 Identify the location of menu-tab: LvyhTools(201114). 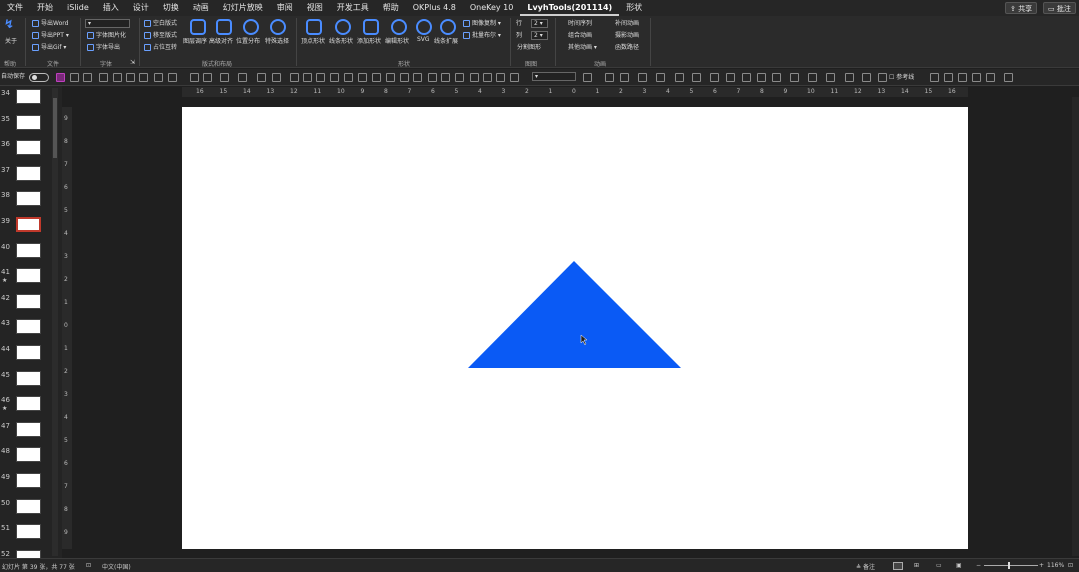
(570, 8).